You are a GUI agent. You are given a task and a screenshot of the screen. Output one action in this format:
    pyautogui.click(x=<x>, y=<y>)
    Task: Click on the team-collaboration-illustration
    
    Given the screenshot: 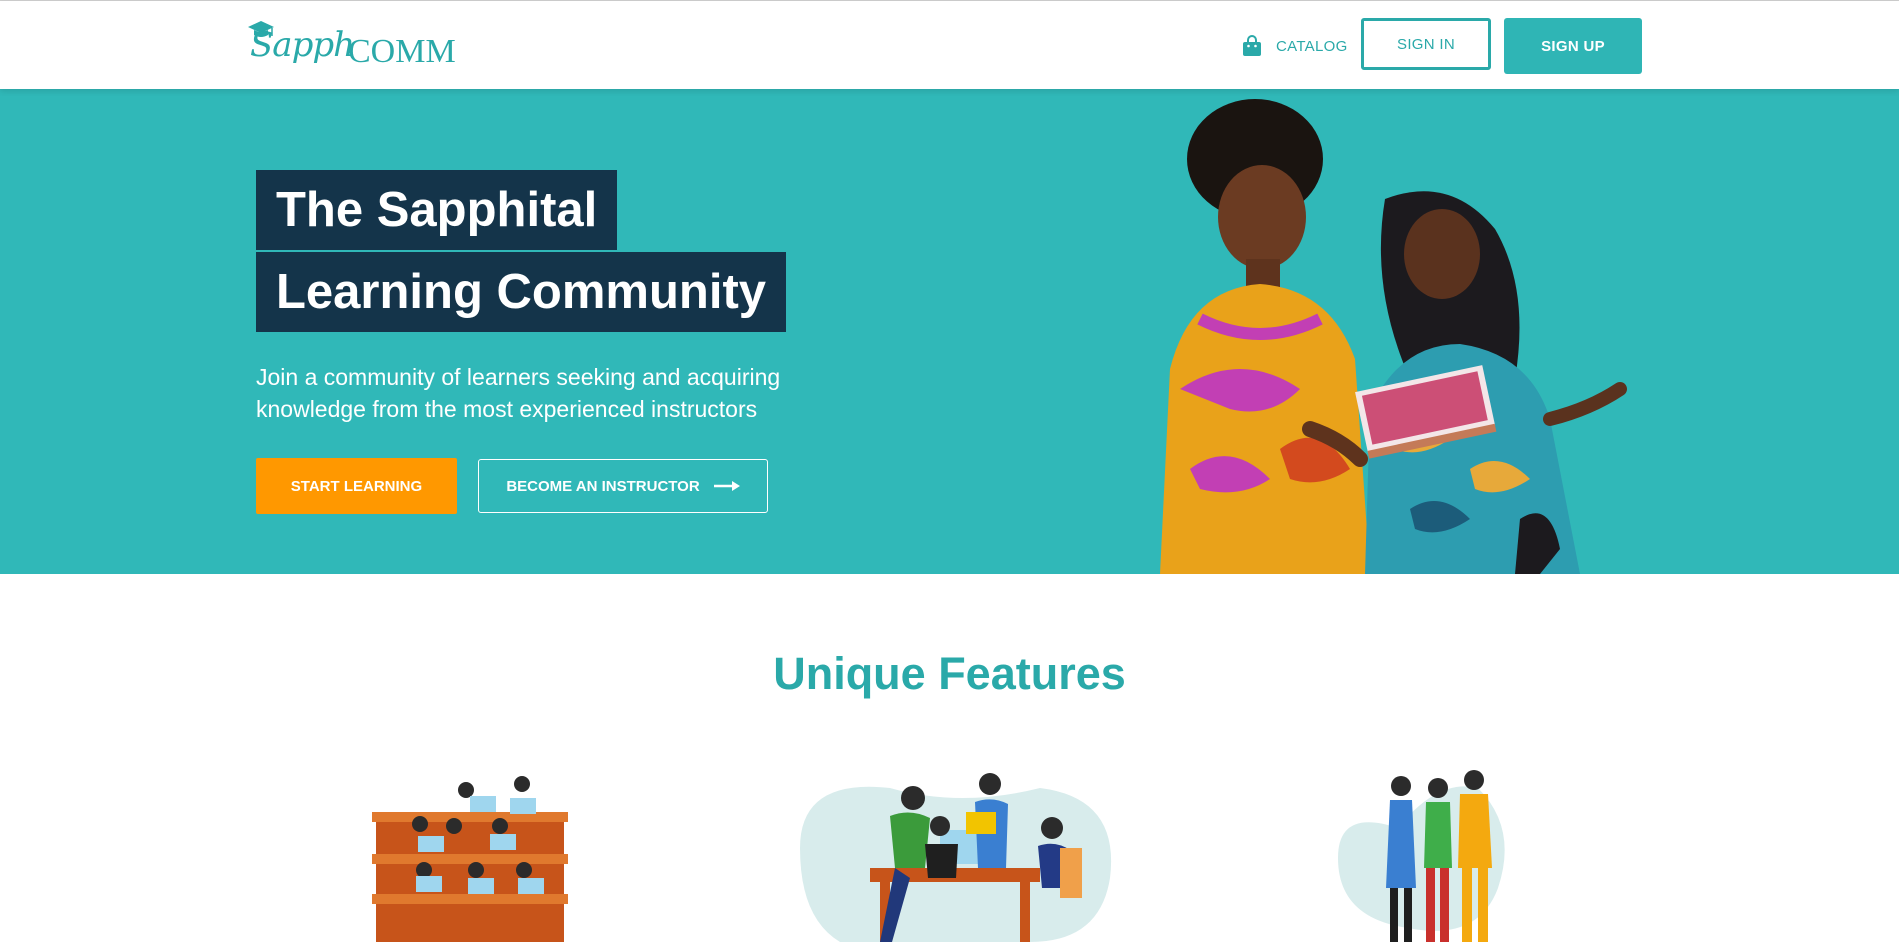 What is the action you would take?
    pyautogui.click(x=956, y=857)
    